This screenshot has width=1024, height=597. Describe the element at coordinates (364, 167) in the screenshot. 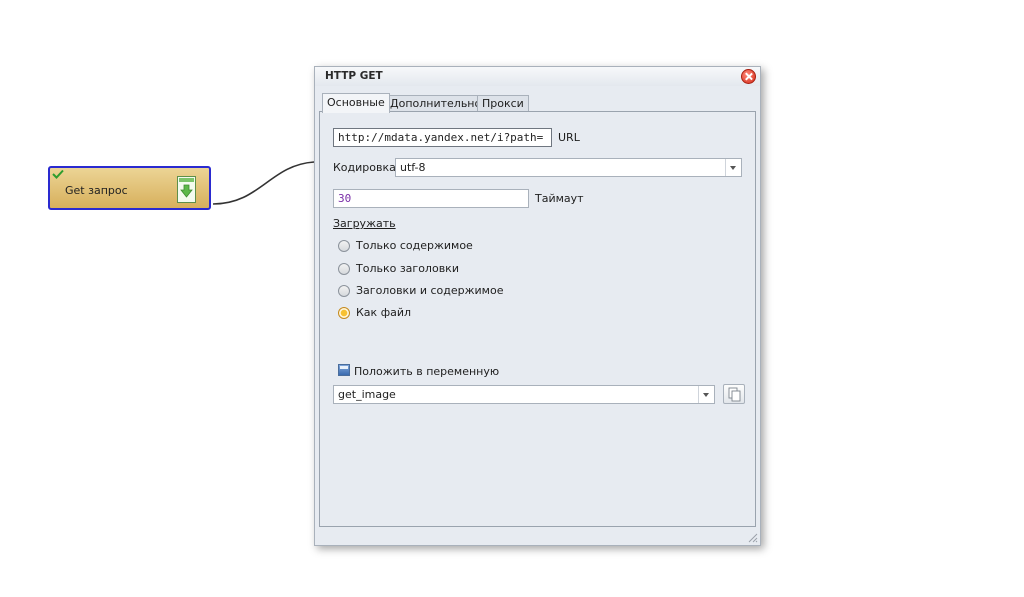

I see `encoding-label: Кодировка` at that location.